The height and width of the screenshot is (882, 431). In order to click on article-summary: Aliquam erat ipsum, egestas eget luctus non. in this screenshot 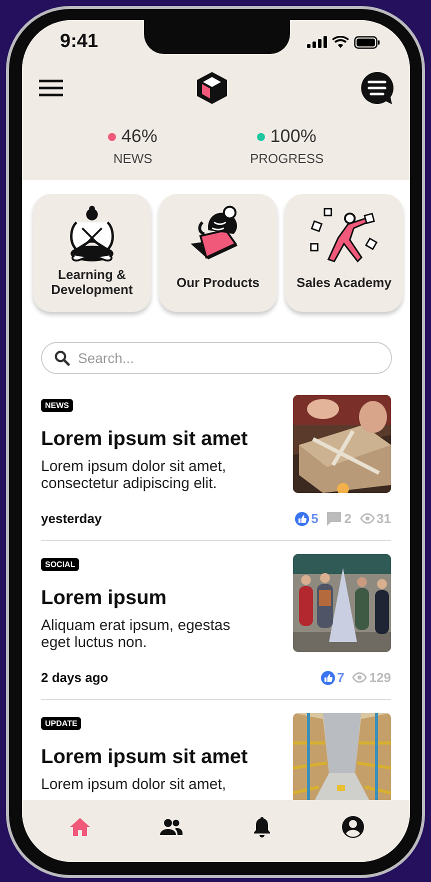, I will do `click(136, 634)`.